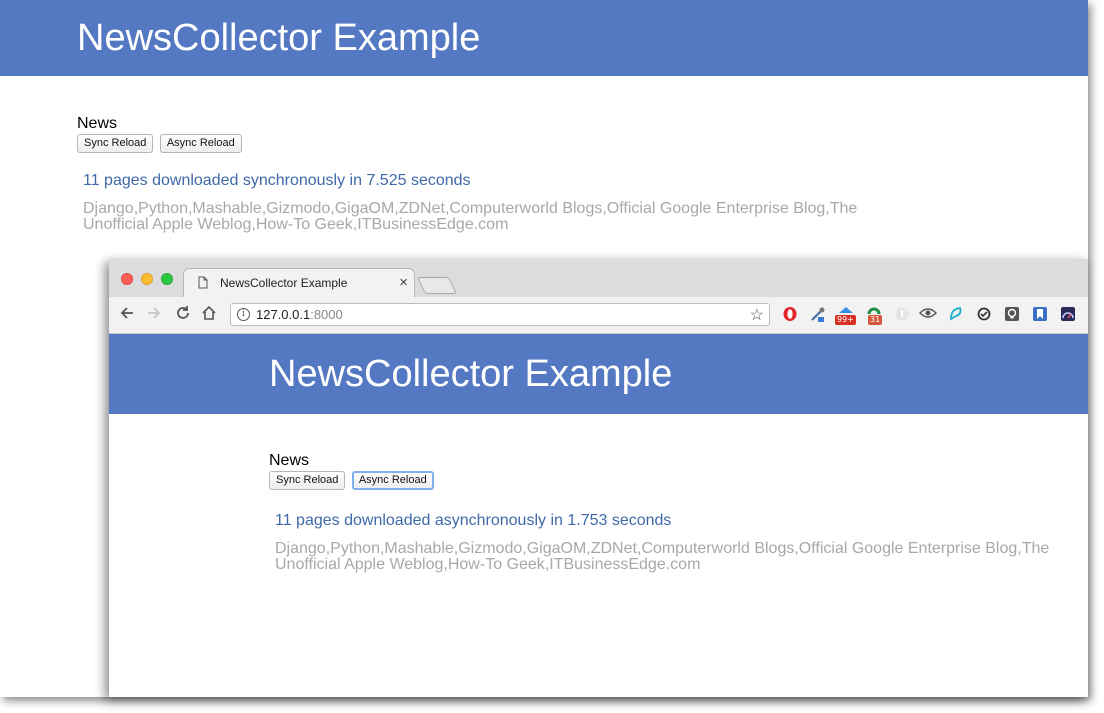  What do you see at coordinates (902, 315) in the screenshot?
I see `disabled-extension-icon` at bounding box center [902, 315].